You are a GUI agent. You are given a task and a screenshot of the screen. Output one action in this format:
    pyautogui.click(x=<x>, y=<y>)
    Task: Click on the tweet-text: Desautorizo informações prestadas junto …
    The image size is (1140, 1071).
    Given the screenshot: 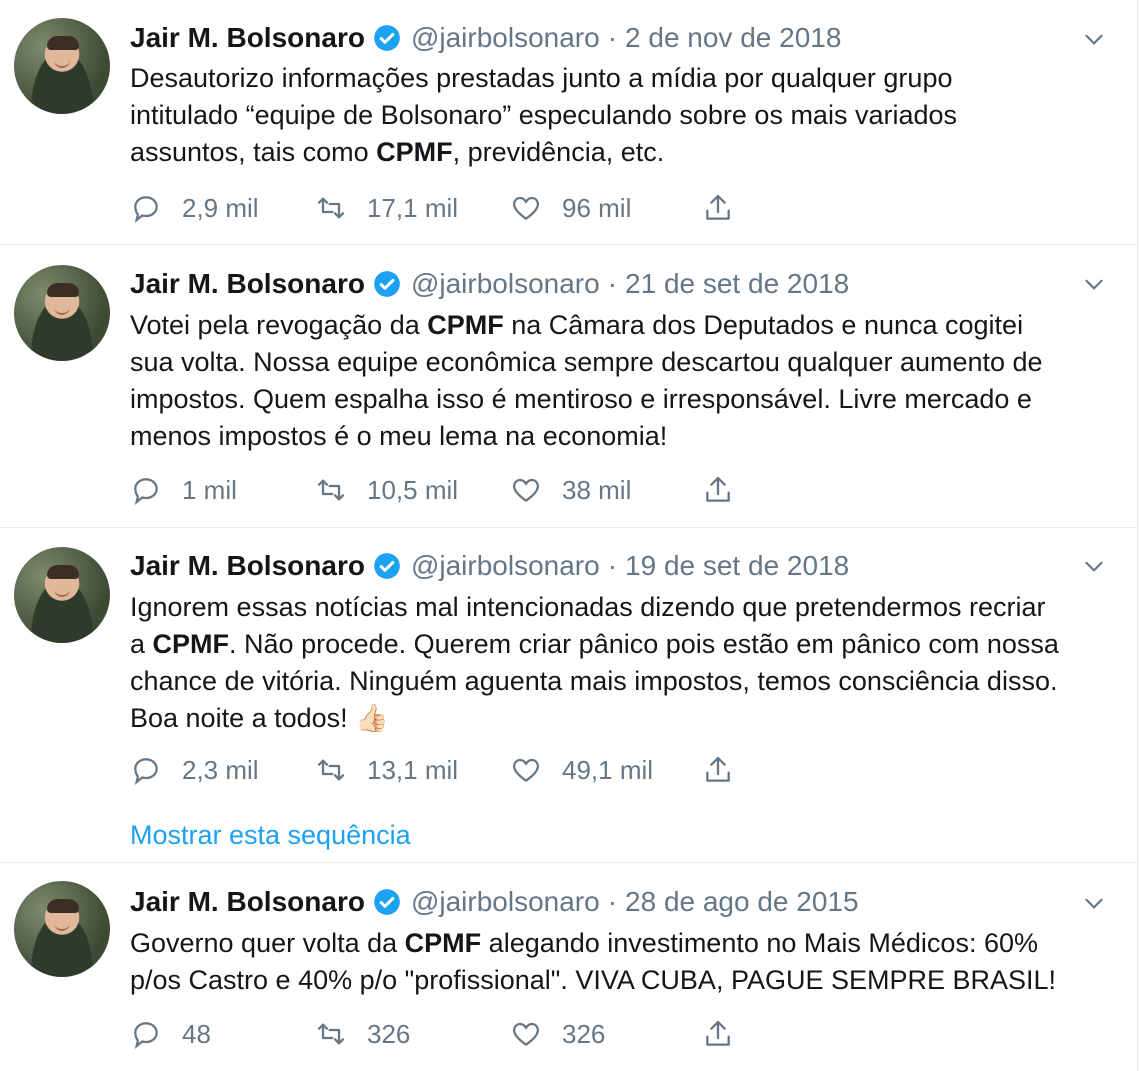 What is the action you would take?
    pyautogui.click(x=544, y=115)
    